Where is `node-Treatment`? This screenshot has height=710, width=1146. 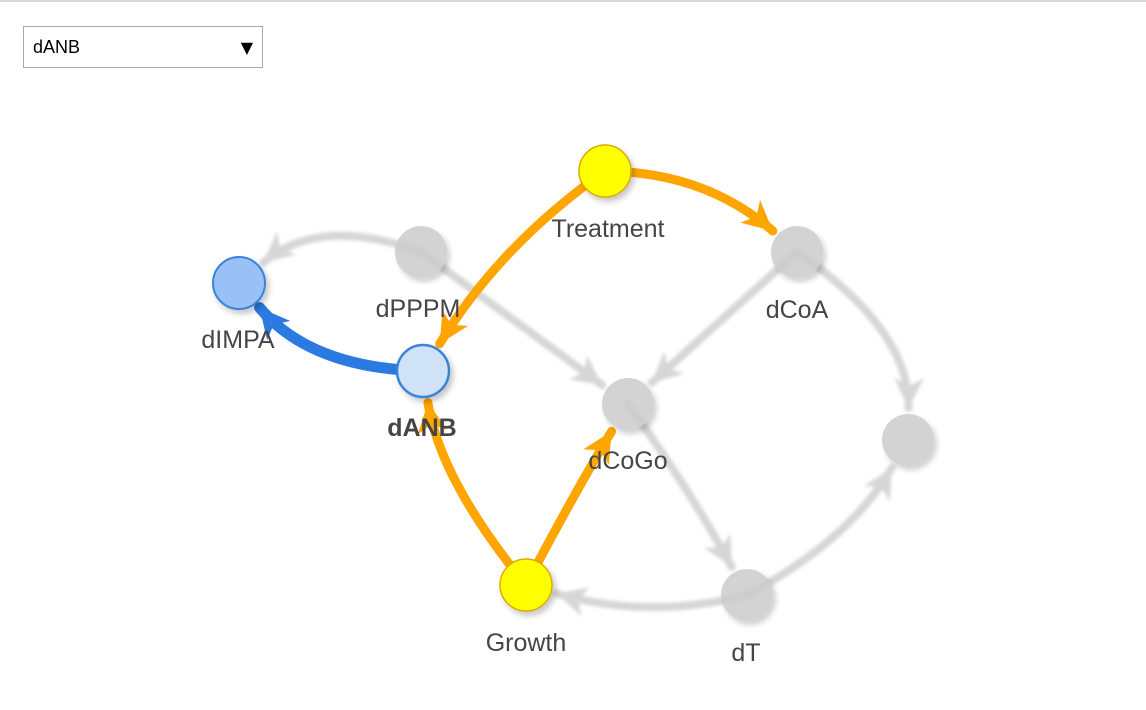
node-Treatment is located at coordinates (605, 171).